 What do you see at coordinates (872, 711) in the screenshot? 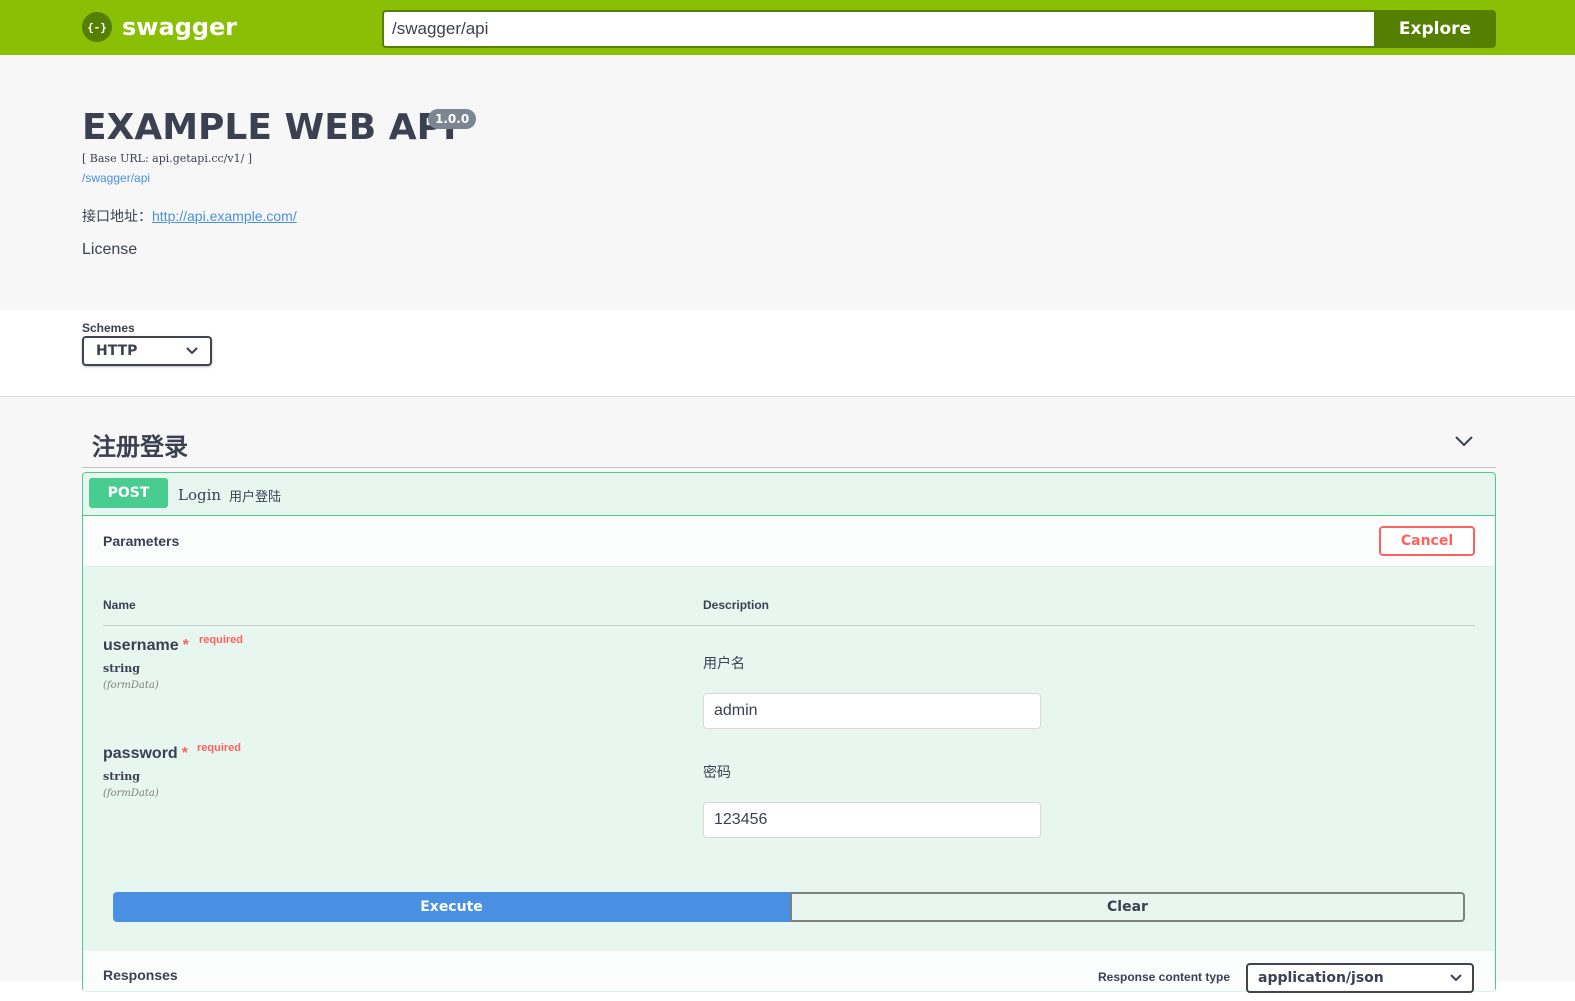
I see `username-input` at bounding box center [872, 711].